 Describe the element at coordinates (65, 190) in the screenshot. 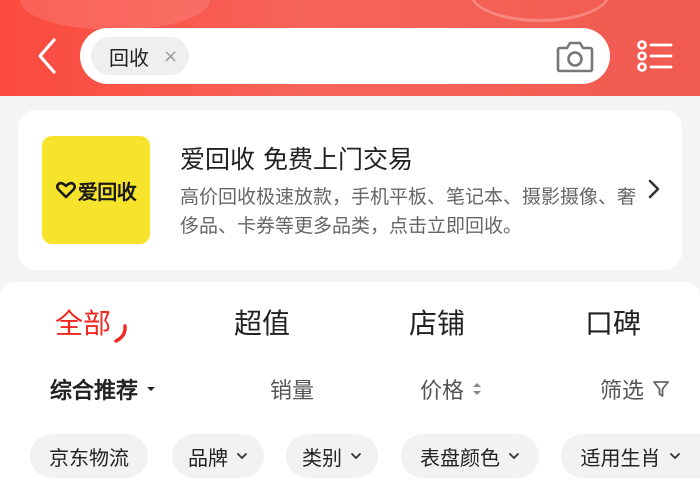

I see `heart-icon` at that location.